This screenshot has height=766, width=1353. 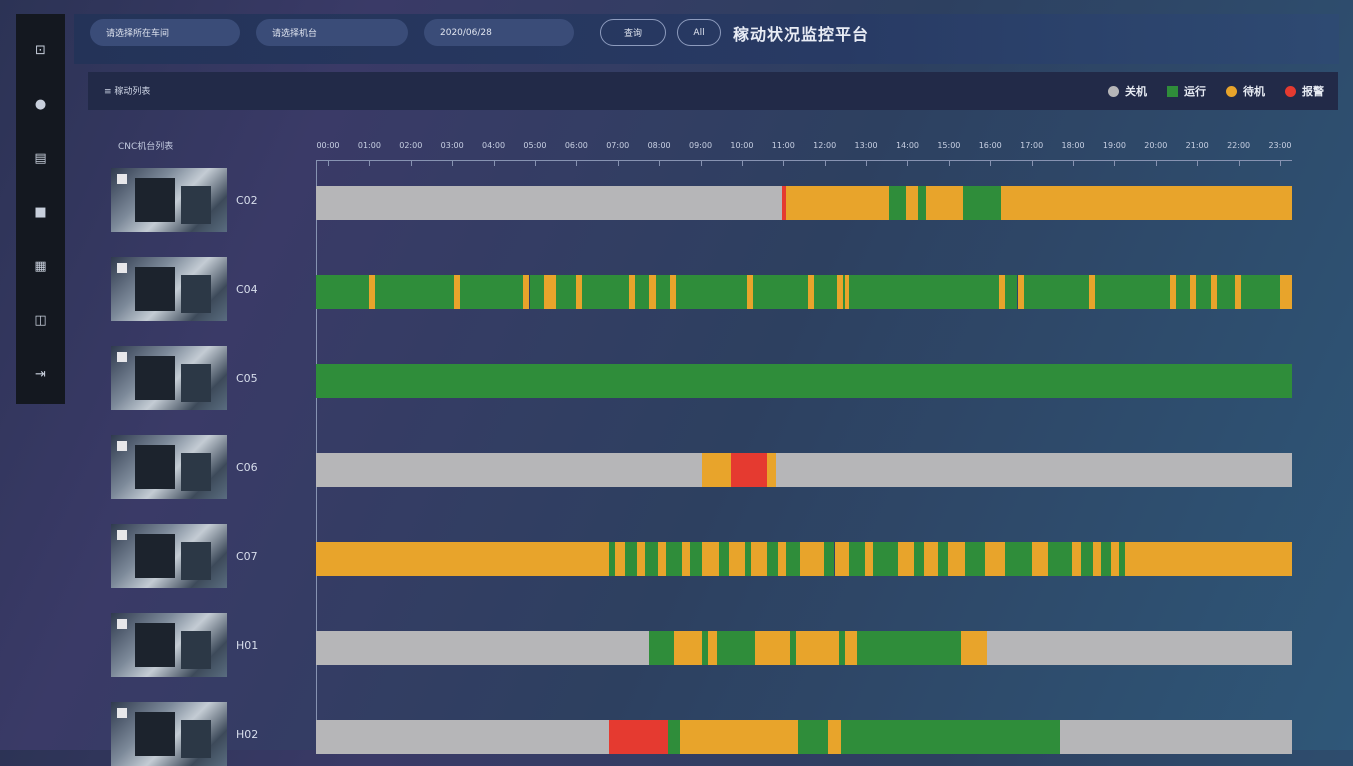 What do you see at coordinates (699, 32) in the screenshot?
I see `all-button: All` at bounding box center [699, 32].